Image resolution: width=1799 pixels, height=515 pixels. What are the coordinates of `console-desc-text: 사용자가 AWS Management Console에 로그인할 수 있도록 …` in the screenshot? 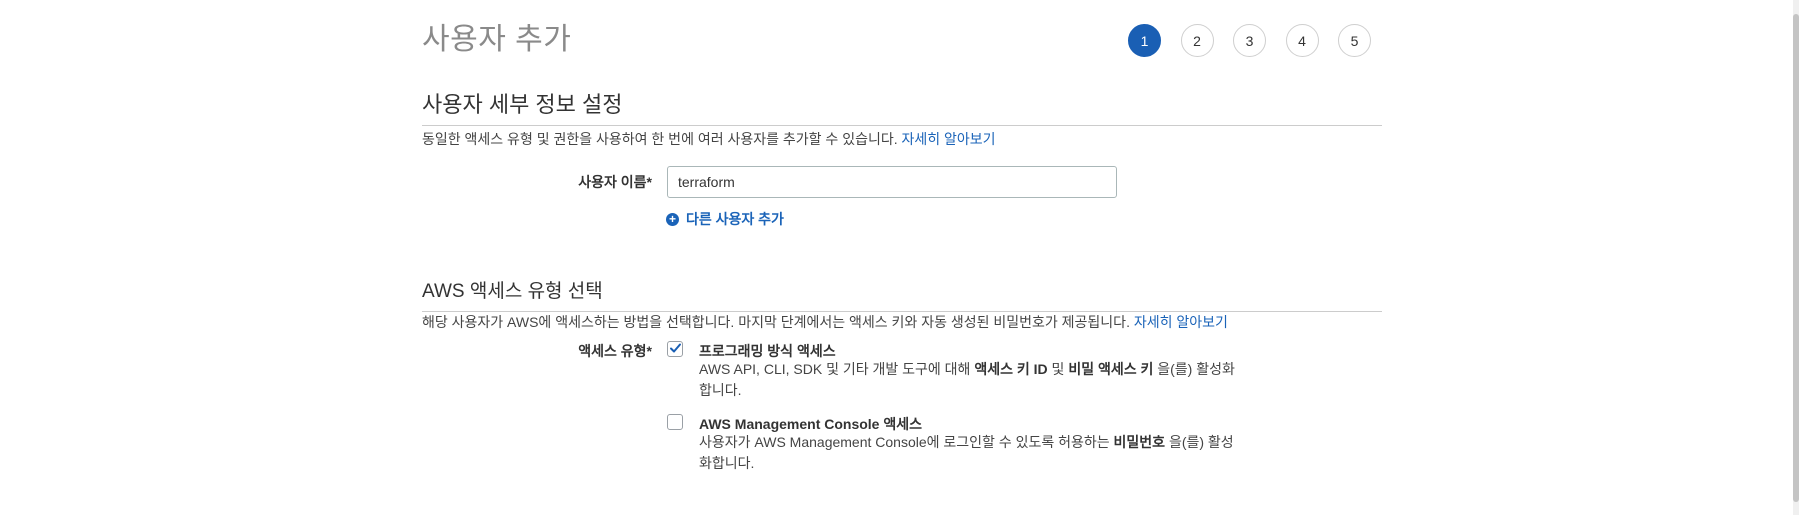 It's located at (906, 442).